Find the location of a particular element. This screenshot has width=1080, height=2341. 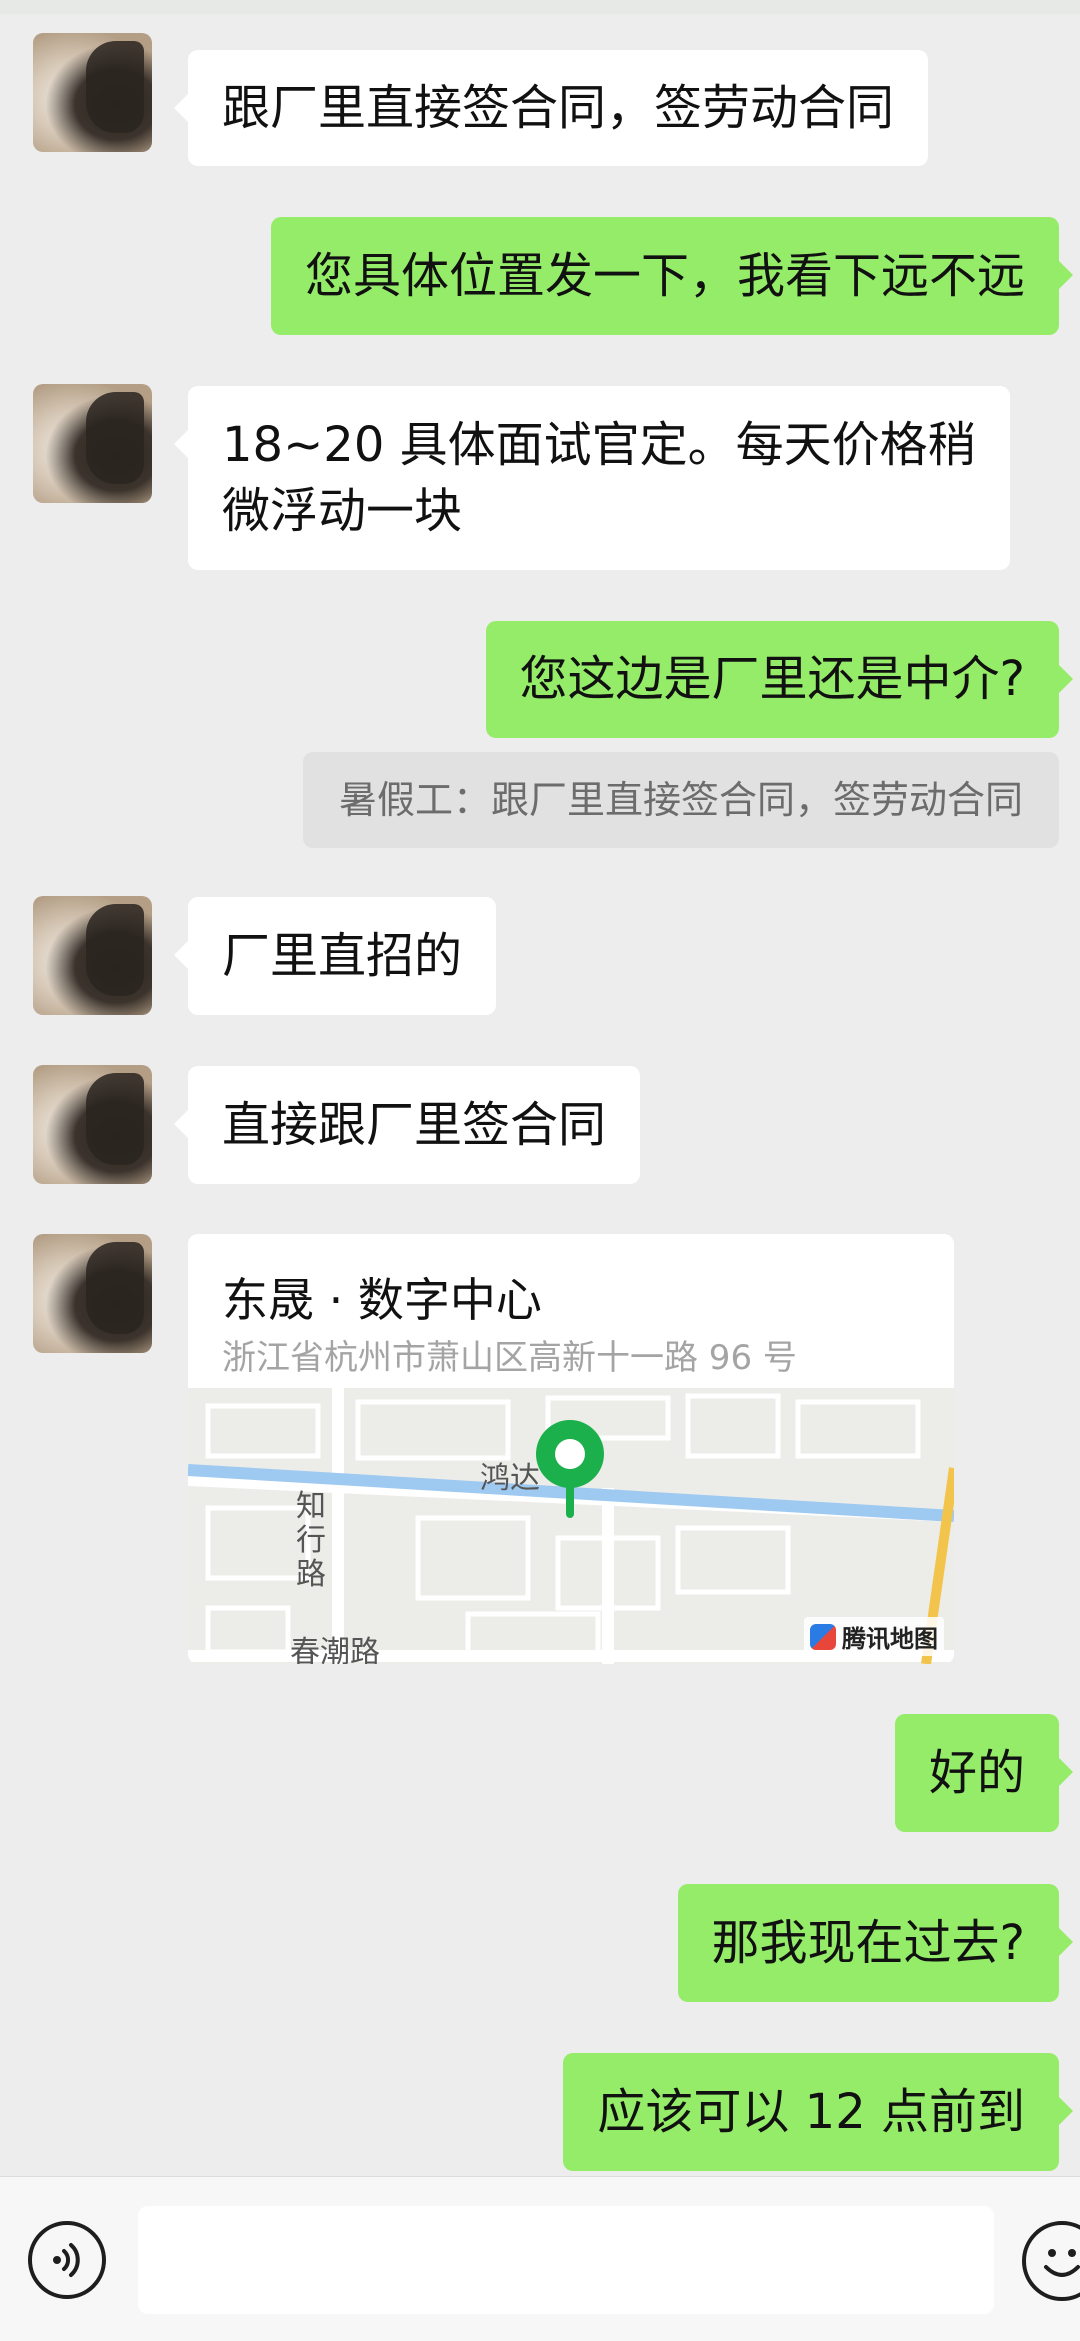

map-road-label: 春潮路 is located at coordinates (335, 1649).